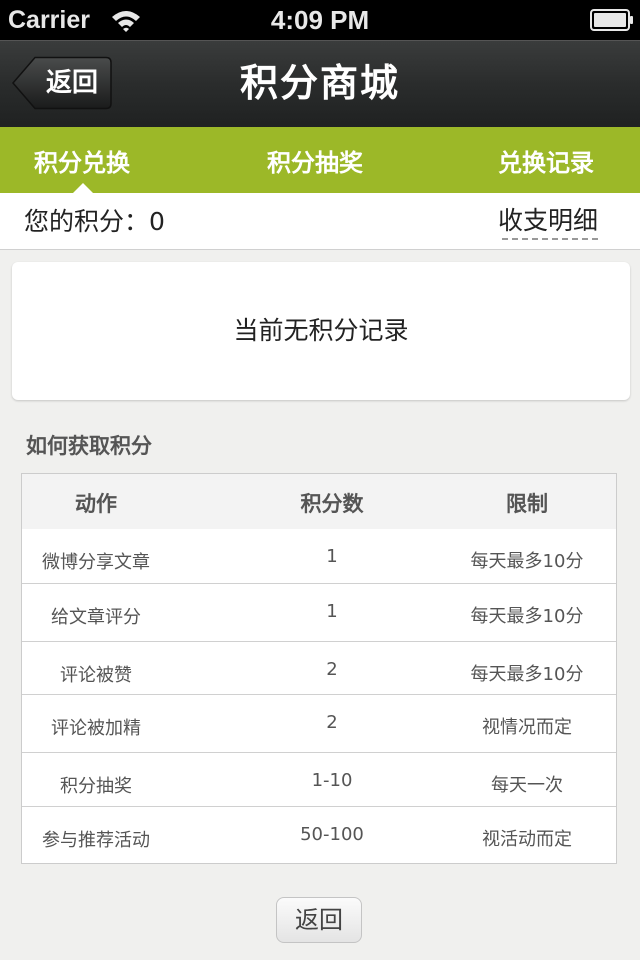 This screenshot has width=640, height=960. I want to click on status-bar: Carrier 4:09 PM, so click(320, 20).